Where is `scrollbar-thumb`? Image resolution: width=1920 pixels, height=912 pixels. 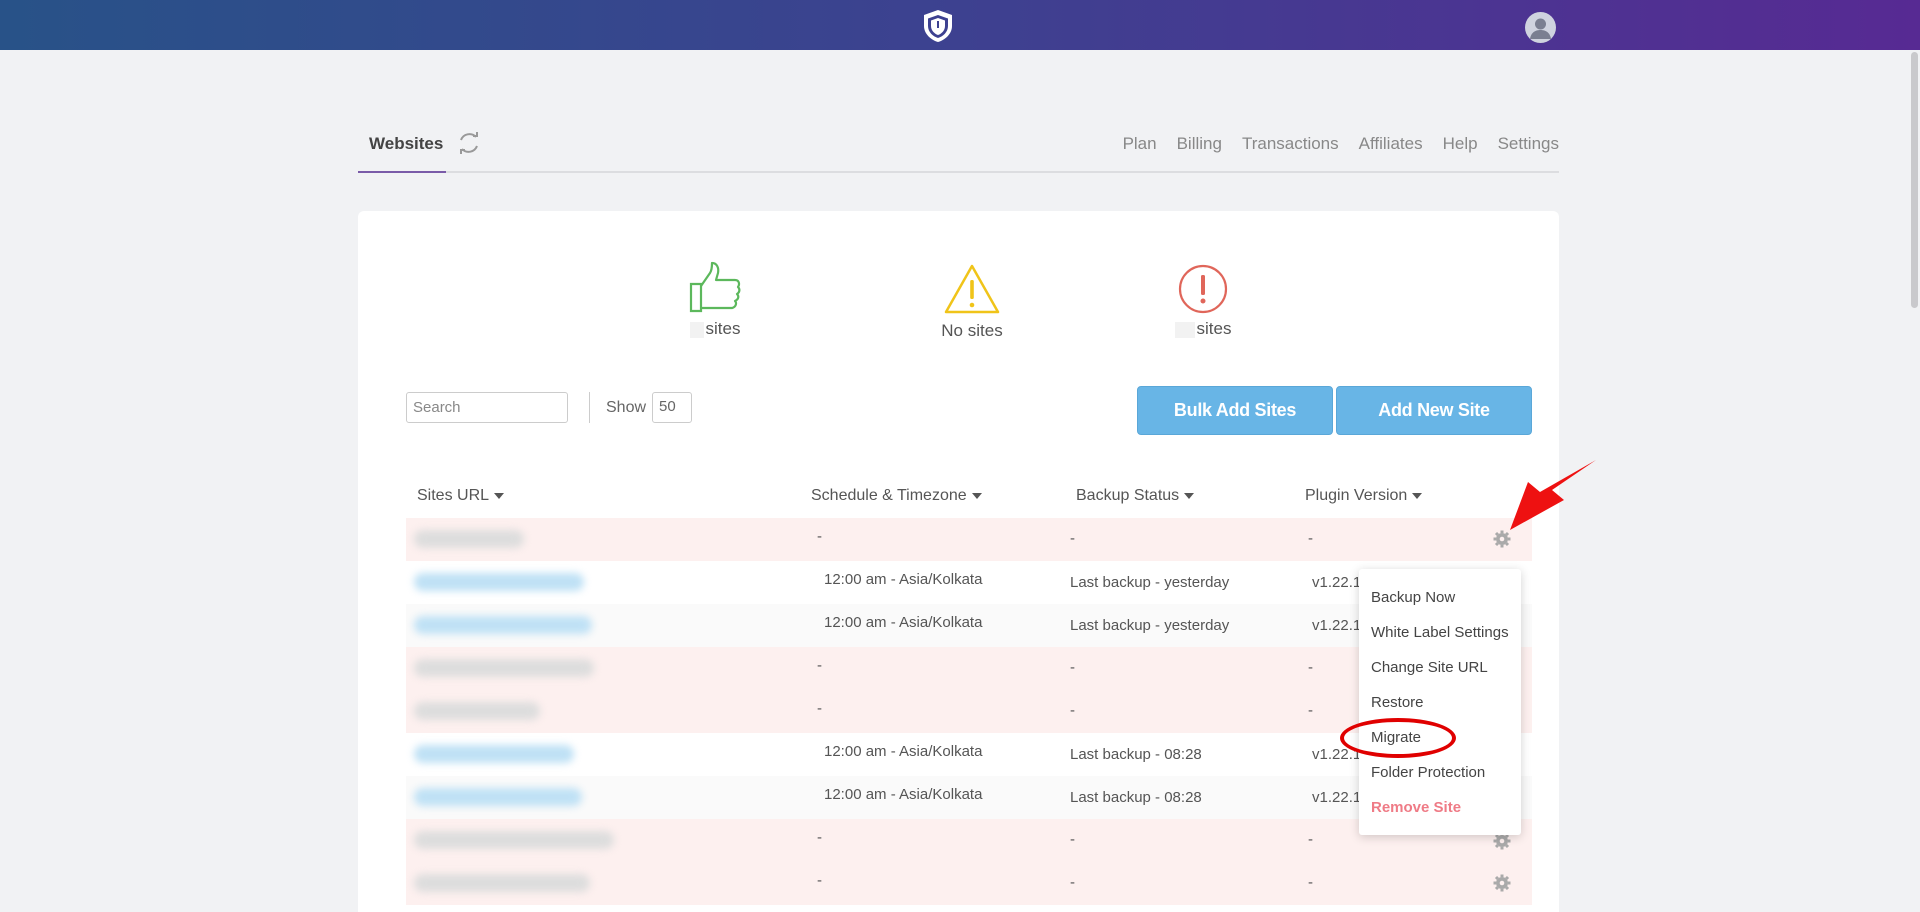 scrollbar-thumb is located at coordinates (1914, 180).